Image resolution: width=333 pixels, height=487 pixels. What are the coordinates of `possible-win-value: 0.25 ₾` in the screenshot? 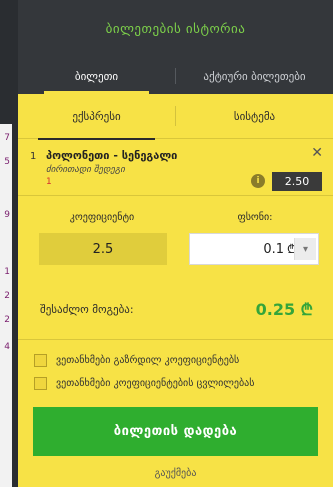 It's located at (284, 309).